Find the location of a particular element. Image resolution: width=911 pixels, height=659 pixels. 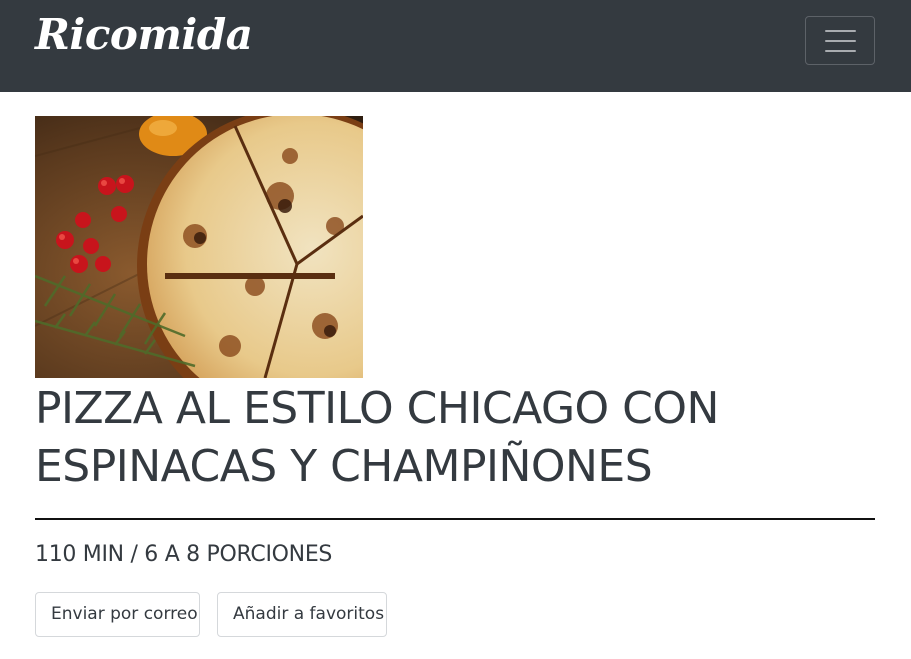

email-recipe-button: Enviar por correo is located at coordinates (117, 614).